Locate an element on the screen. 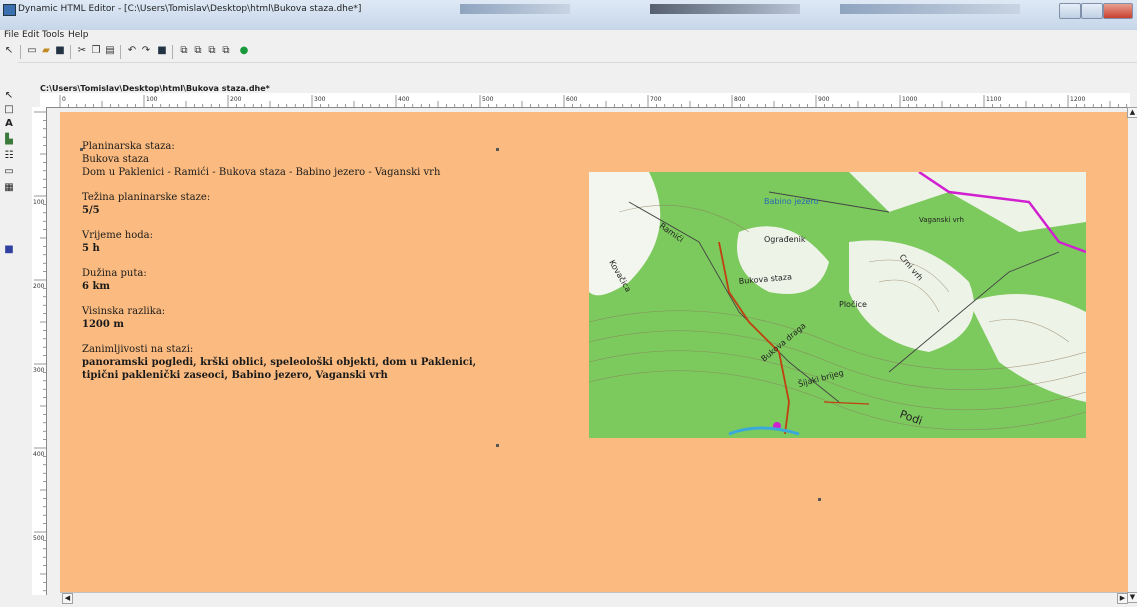 This screenshot has height=607, width=1137. scroll-up-icon: ▲ is located at coordinates (1132, 112).